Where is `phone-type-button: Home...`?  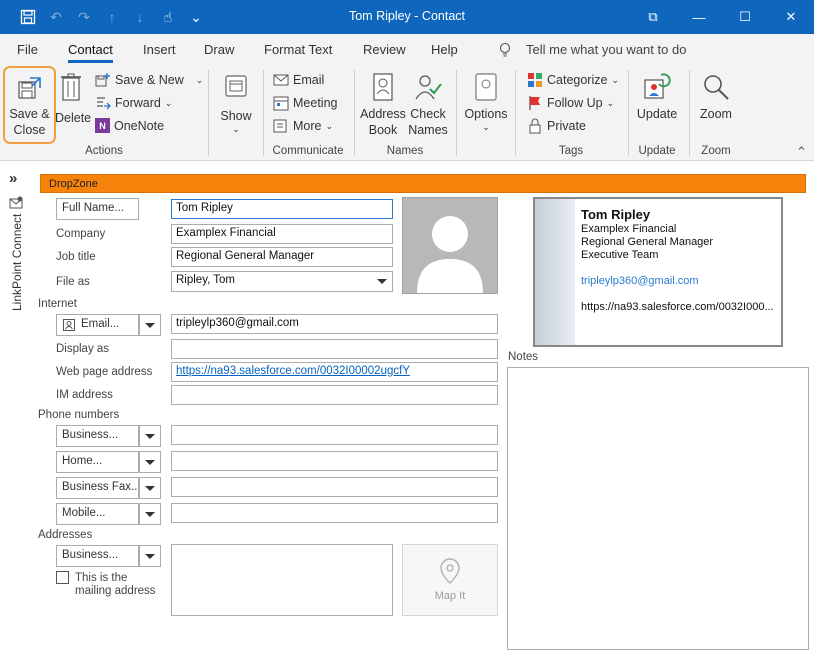
phone-type-button: Home... is located at coordinates (97, 462).